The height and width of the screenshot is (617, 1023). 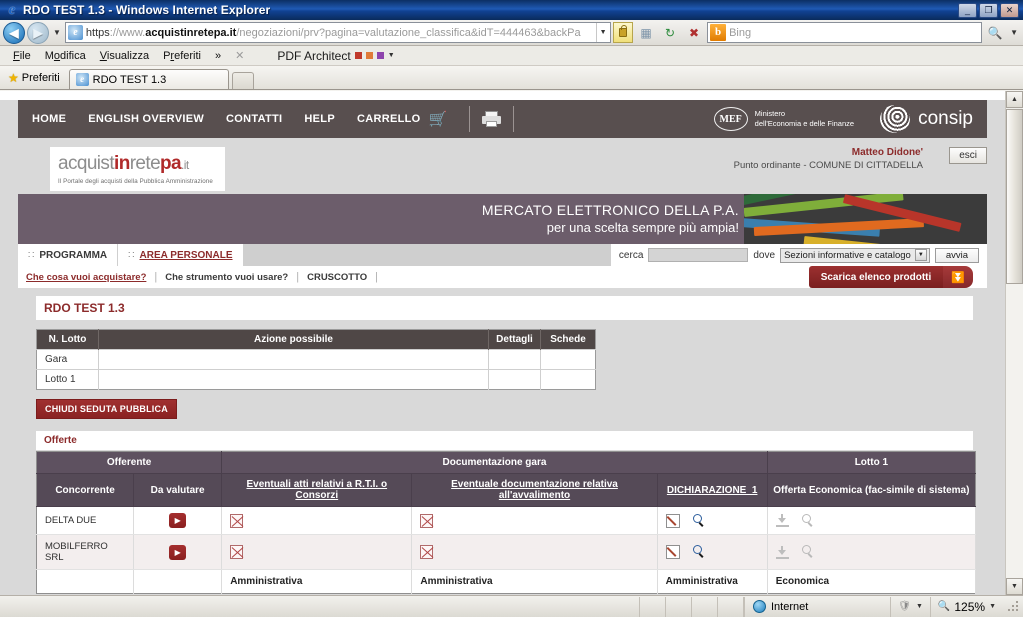 I want to click on zoom-control: 🔍 125% ▼, so click(x=966, y=606).